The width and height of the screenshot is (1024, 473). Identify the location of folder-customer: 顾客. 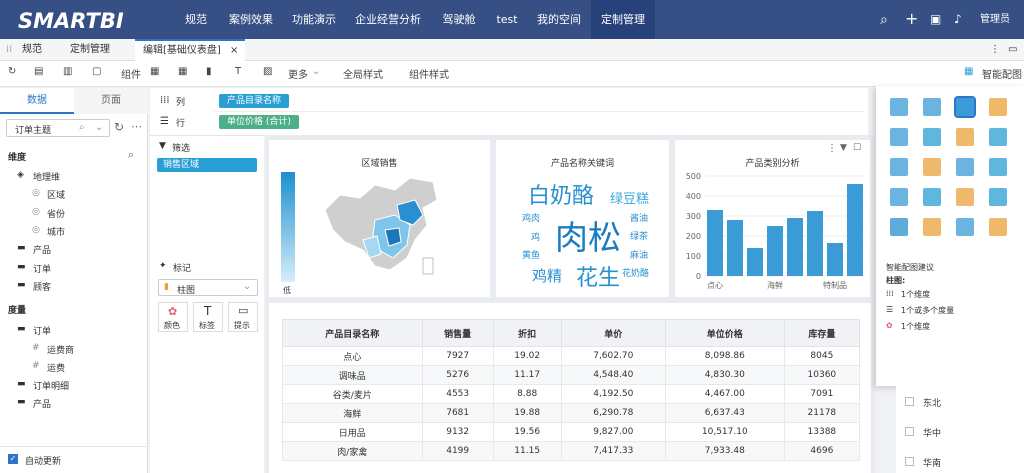
(42, 286).